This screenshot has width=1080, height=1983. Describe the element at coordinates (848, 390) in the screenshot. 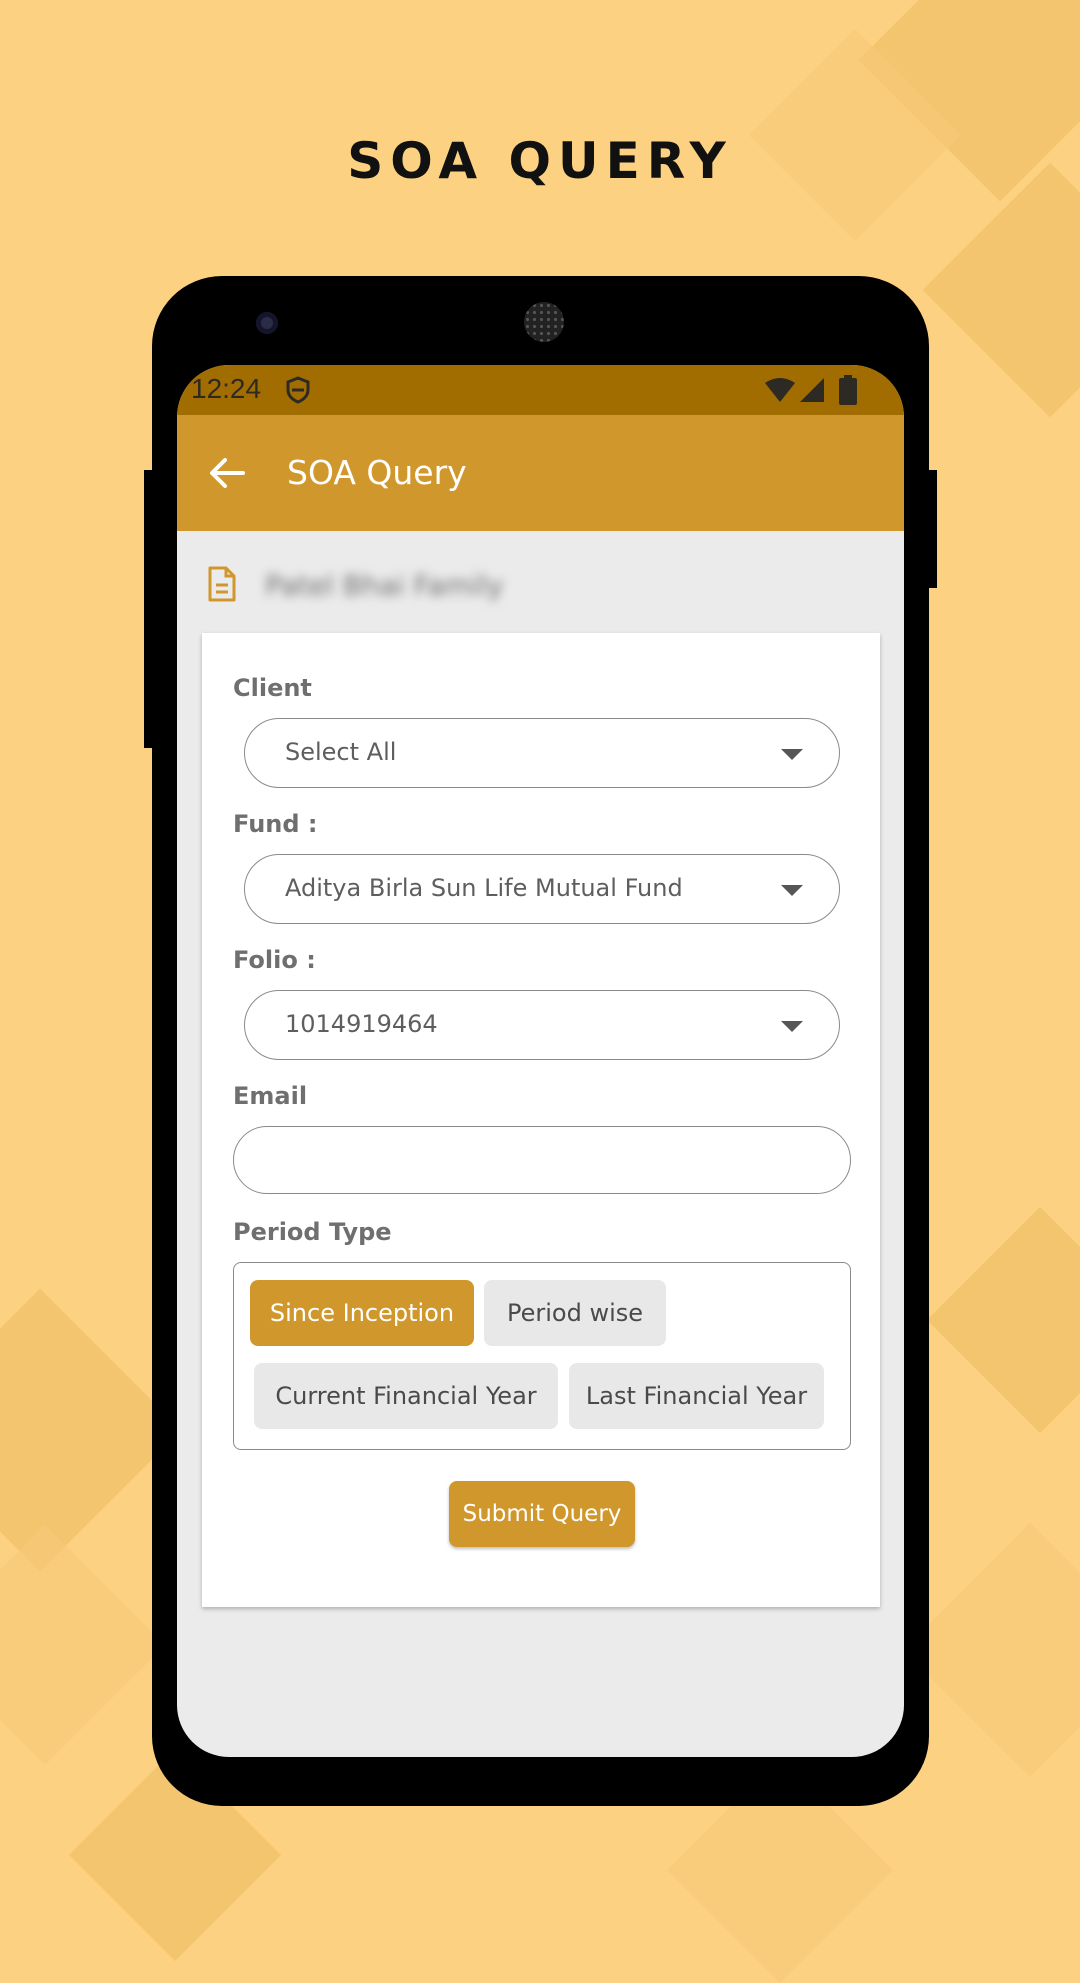

I see `battery-icon` at that location.